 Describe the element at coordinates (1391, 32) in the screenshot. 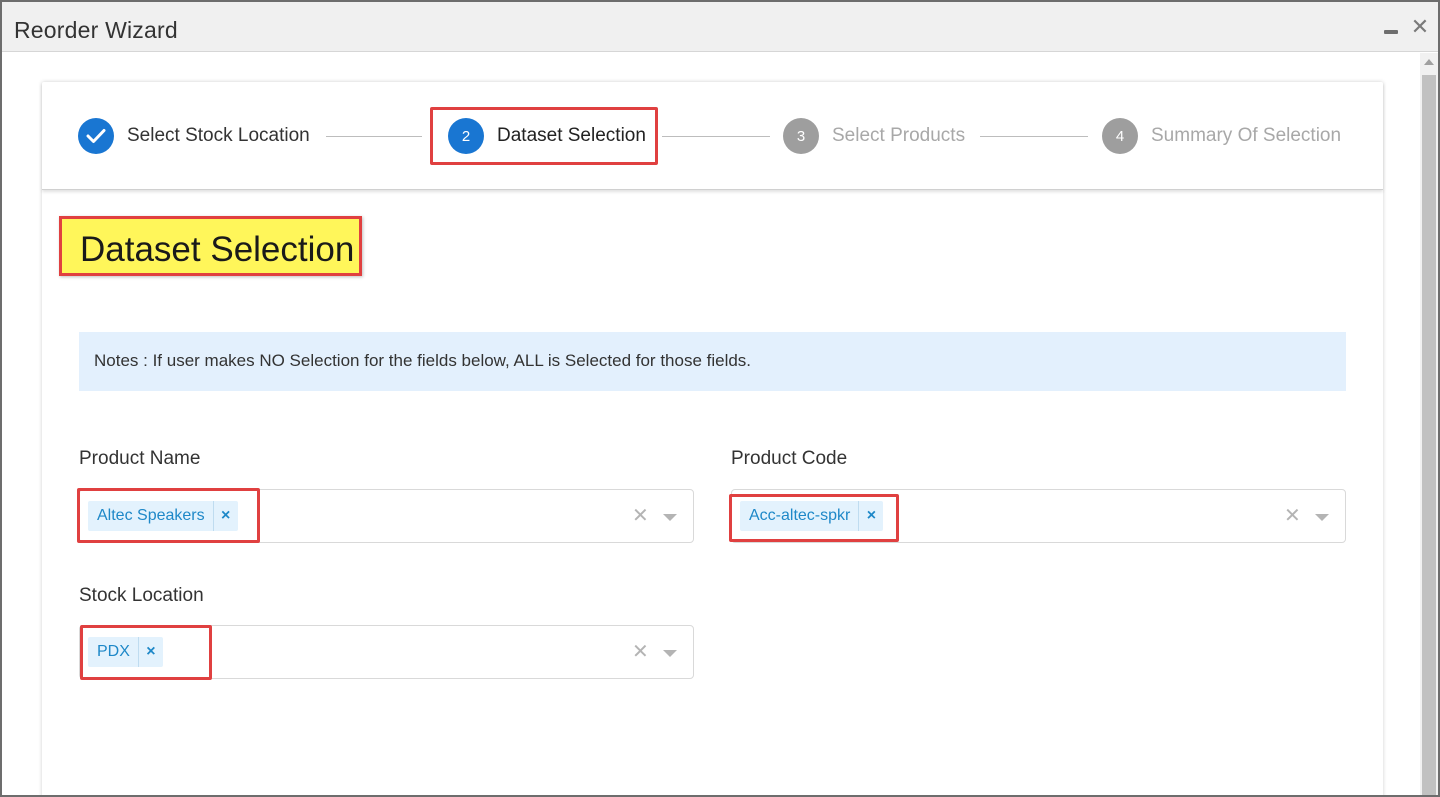

I see `minimize-icon` at that location.